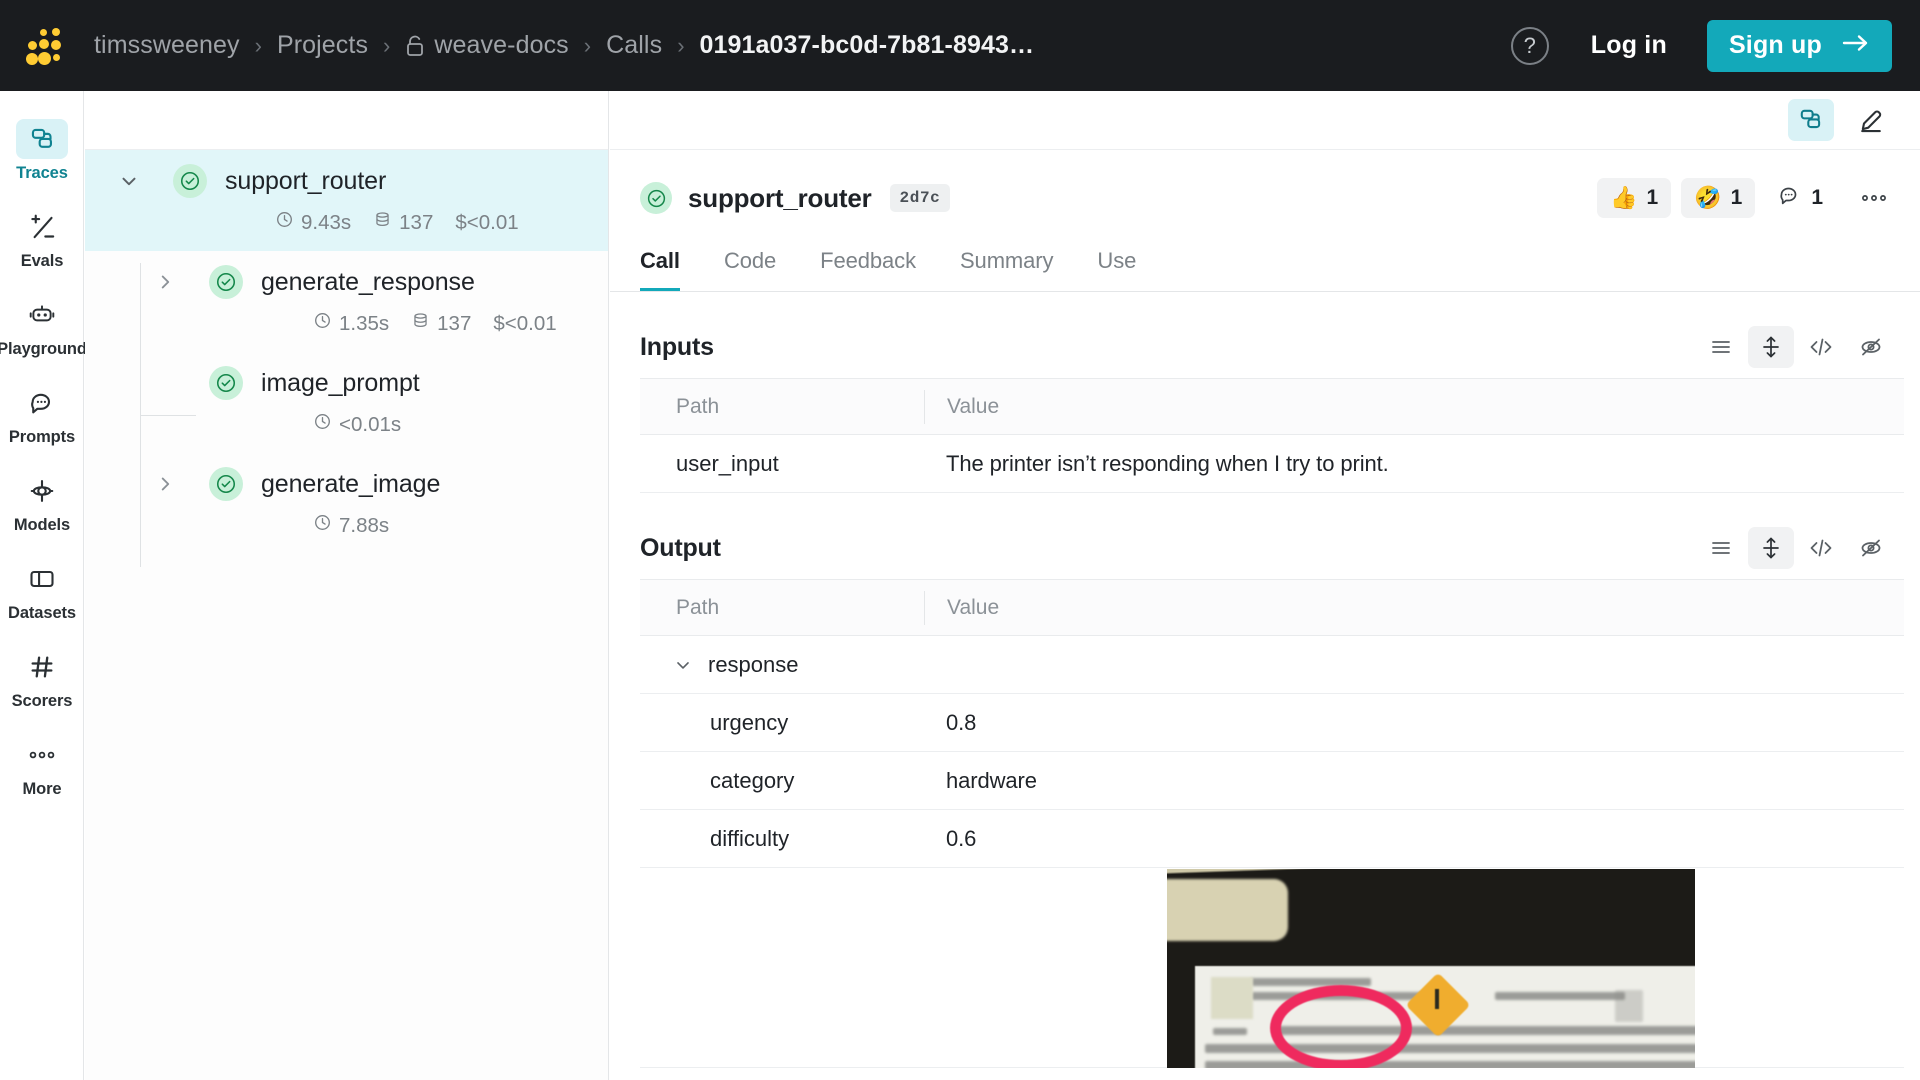  What do you see at coordinates (1272, 665) in the screenshot?
I see `table-row: response` at bounding box center [1272, 665].